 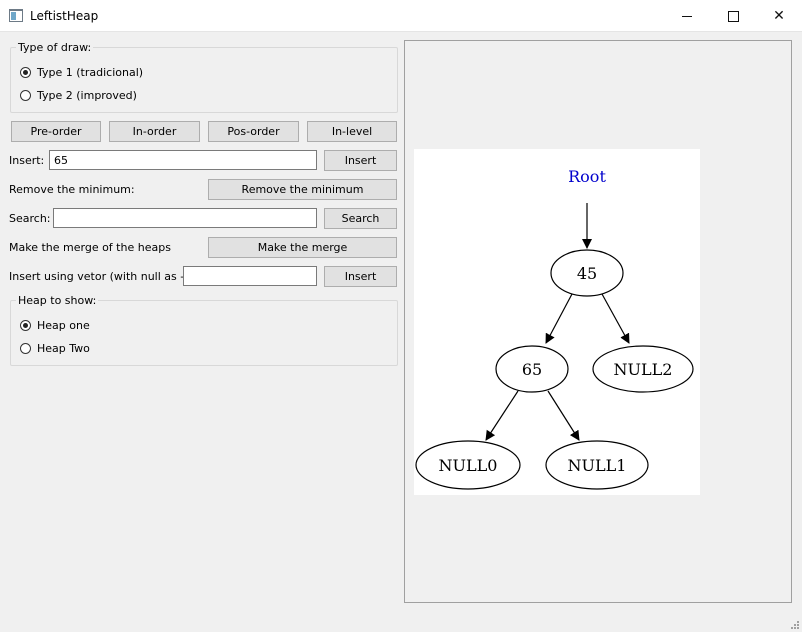 What do you see at coordinates (154, 131) in the screenshot?
I see `in-order-button: In-order` at bounding box center [154, 131].